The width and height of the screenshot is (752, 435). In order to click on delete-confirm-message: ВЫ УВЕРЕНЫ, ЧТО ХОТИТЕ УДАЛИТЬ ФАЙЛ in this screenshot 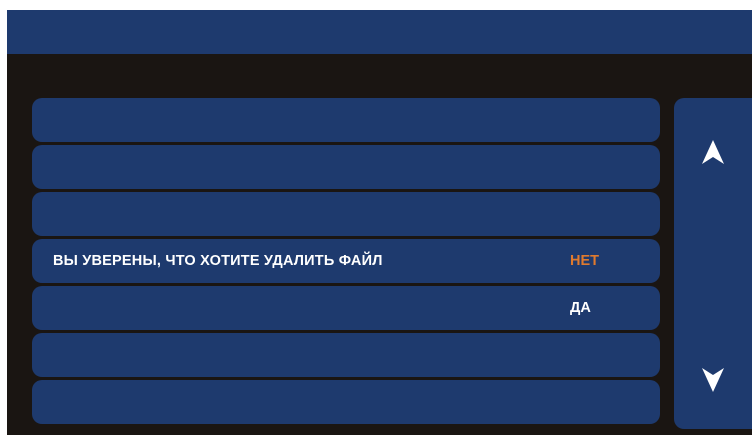, I will do `click(218, 261)`.